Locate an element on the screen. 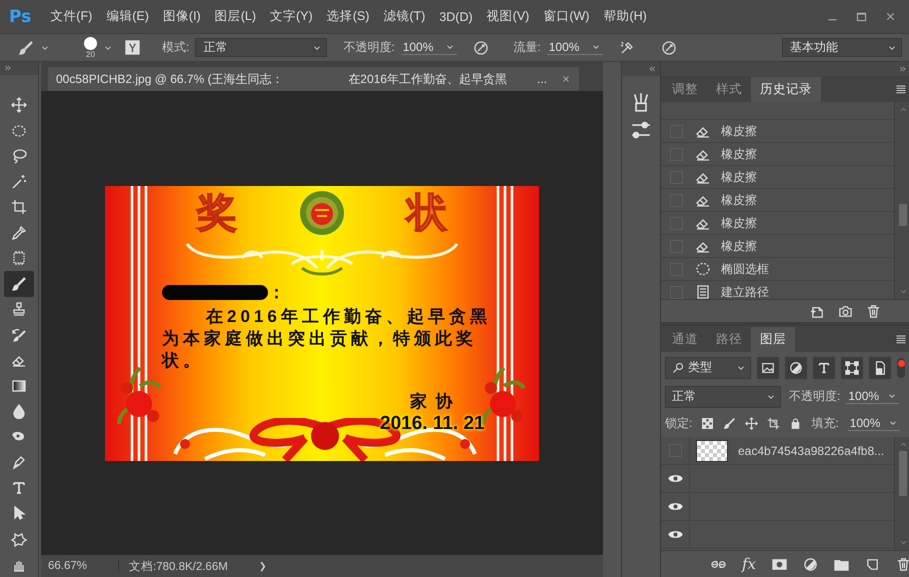 The width and height of the screenshot is (909, 577). menu-item: 图像(I) is located at coordinates (182, 16).